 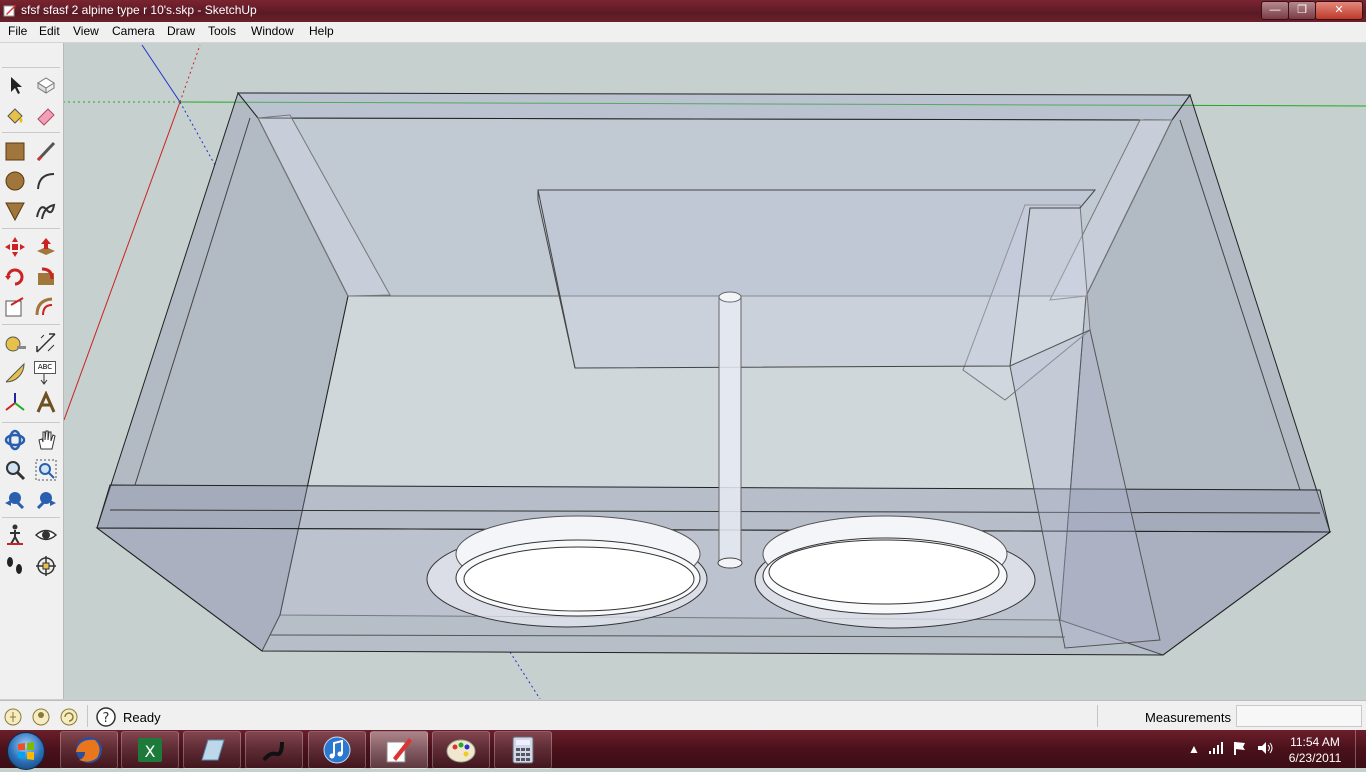 I want to click on measurements-input, so click(x=1299, y=716).